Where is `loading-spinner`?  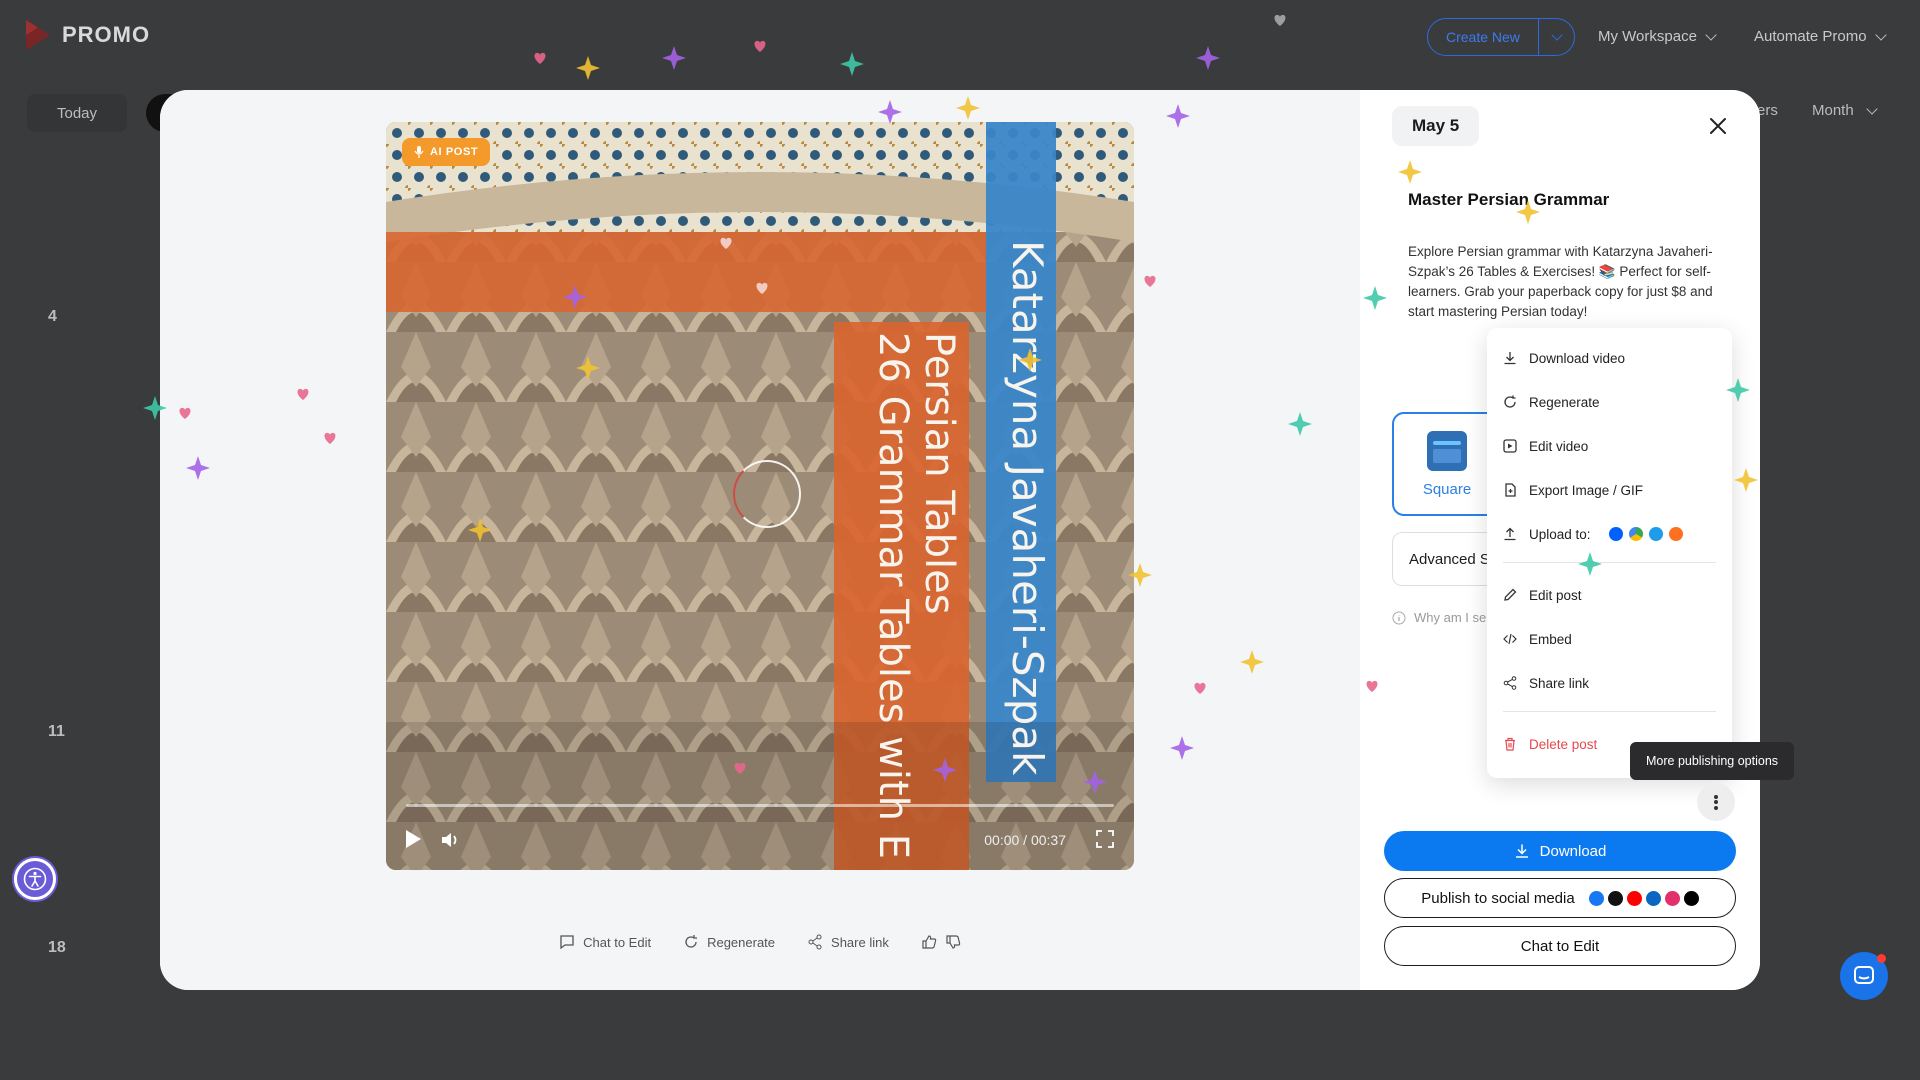
loading-spinner is located at coordinates (767, 494).